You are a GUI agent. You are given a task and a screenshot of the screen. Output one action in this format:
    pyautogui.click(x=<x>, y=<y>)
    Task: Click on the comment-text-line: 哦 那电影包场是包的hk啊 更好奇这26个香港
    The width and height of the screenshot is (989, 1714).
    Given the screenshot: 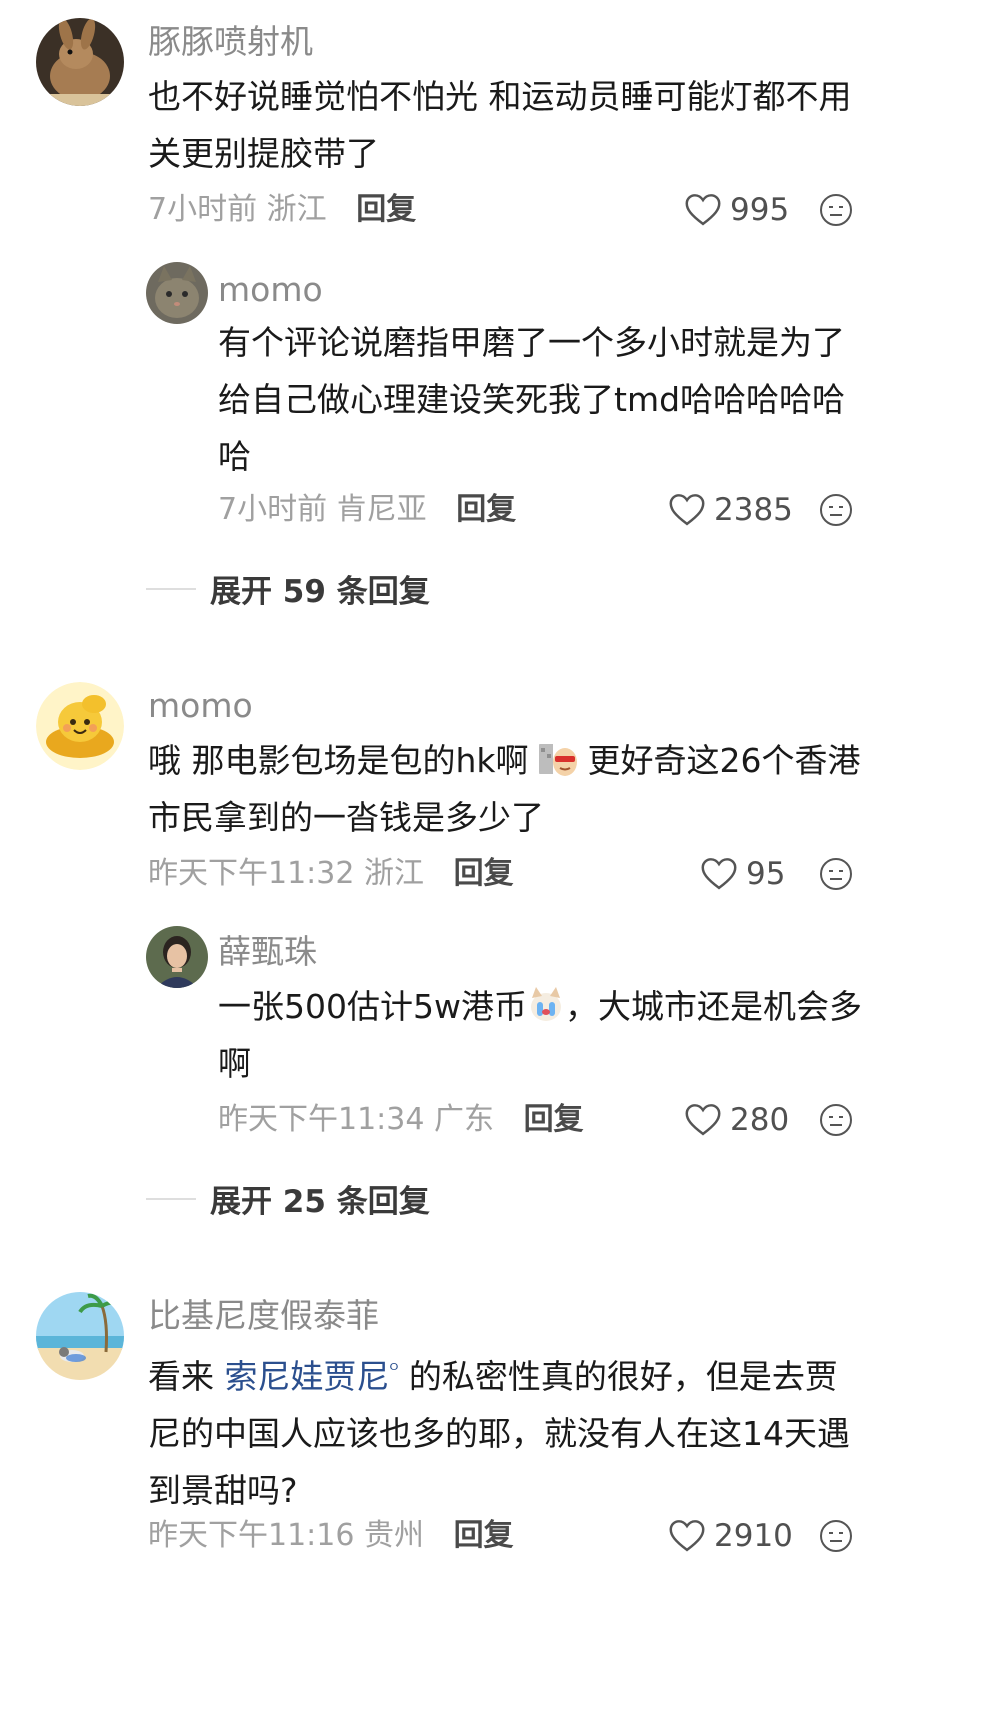 What is the action you would take?
    pyautogui.click(x=518, y=760)
    